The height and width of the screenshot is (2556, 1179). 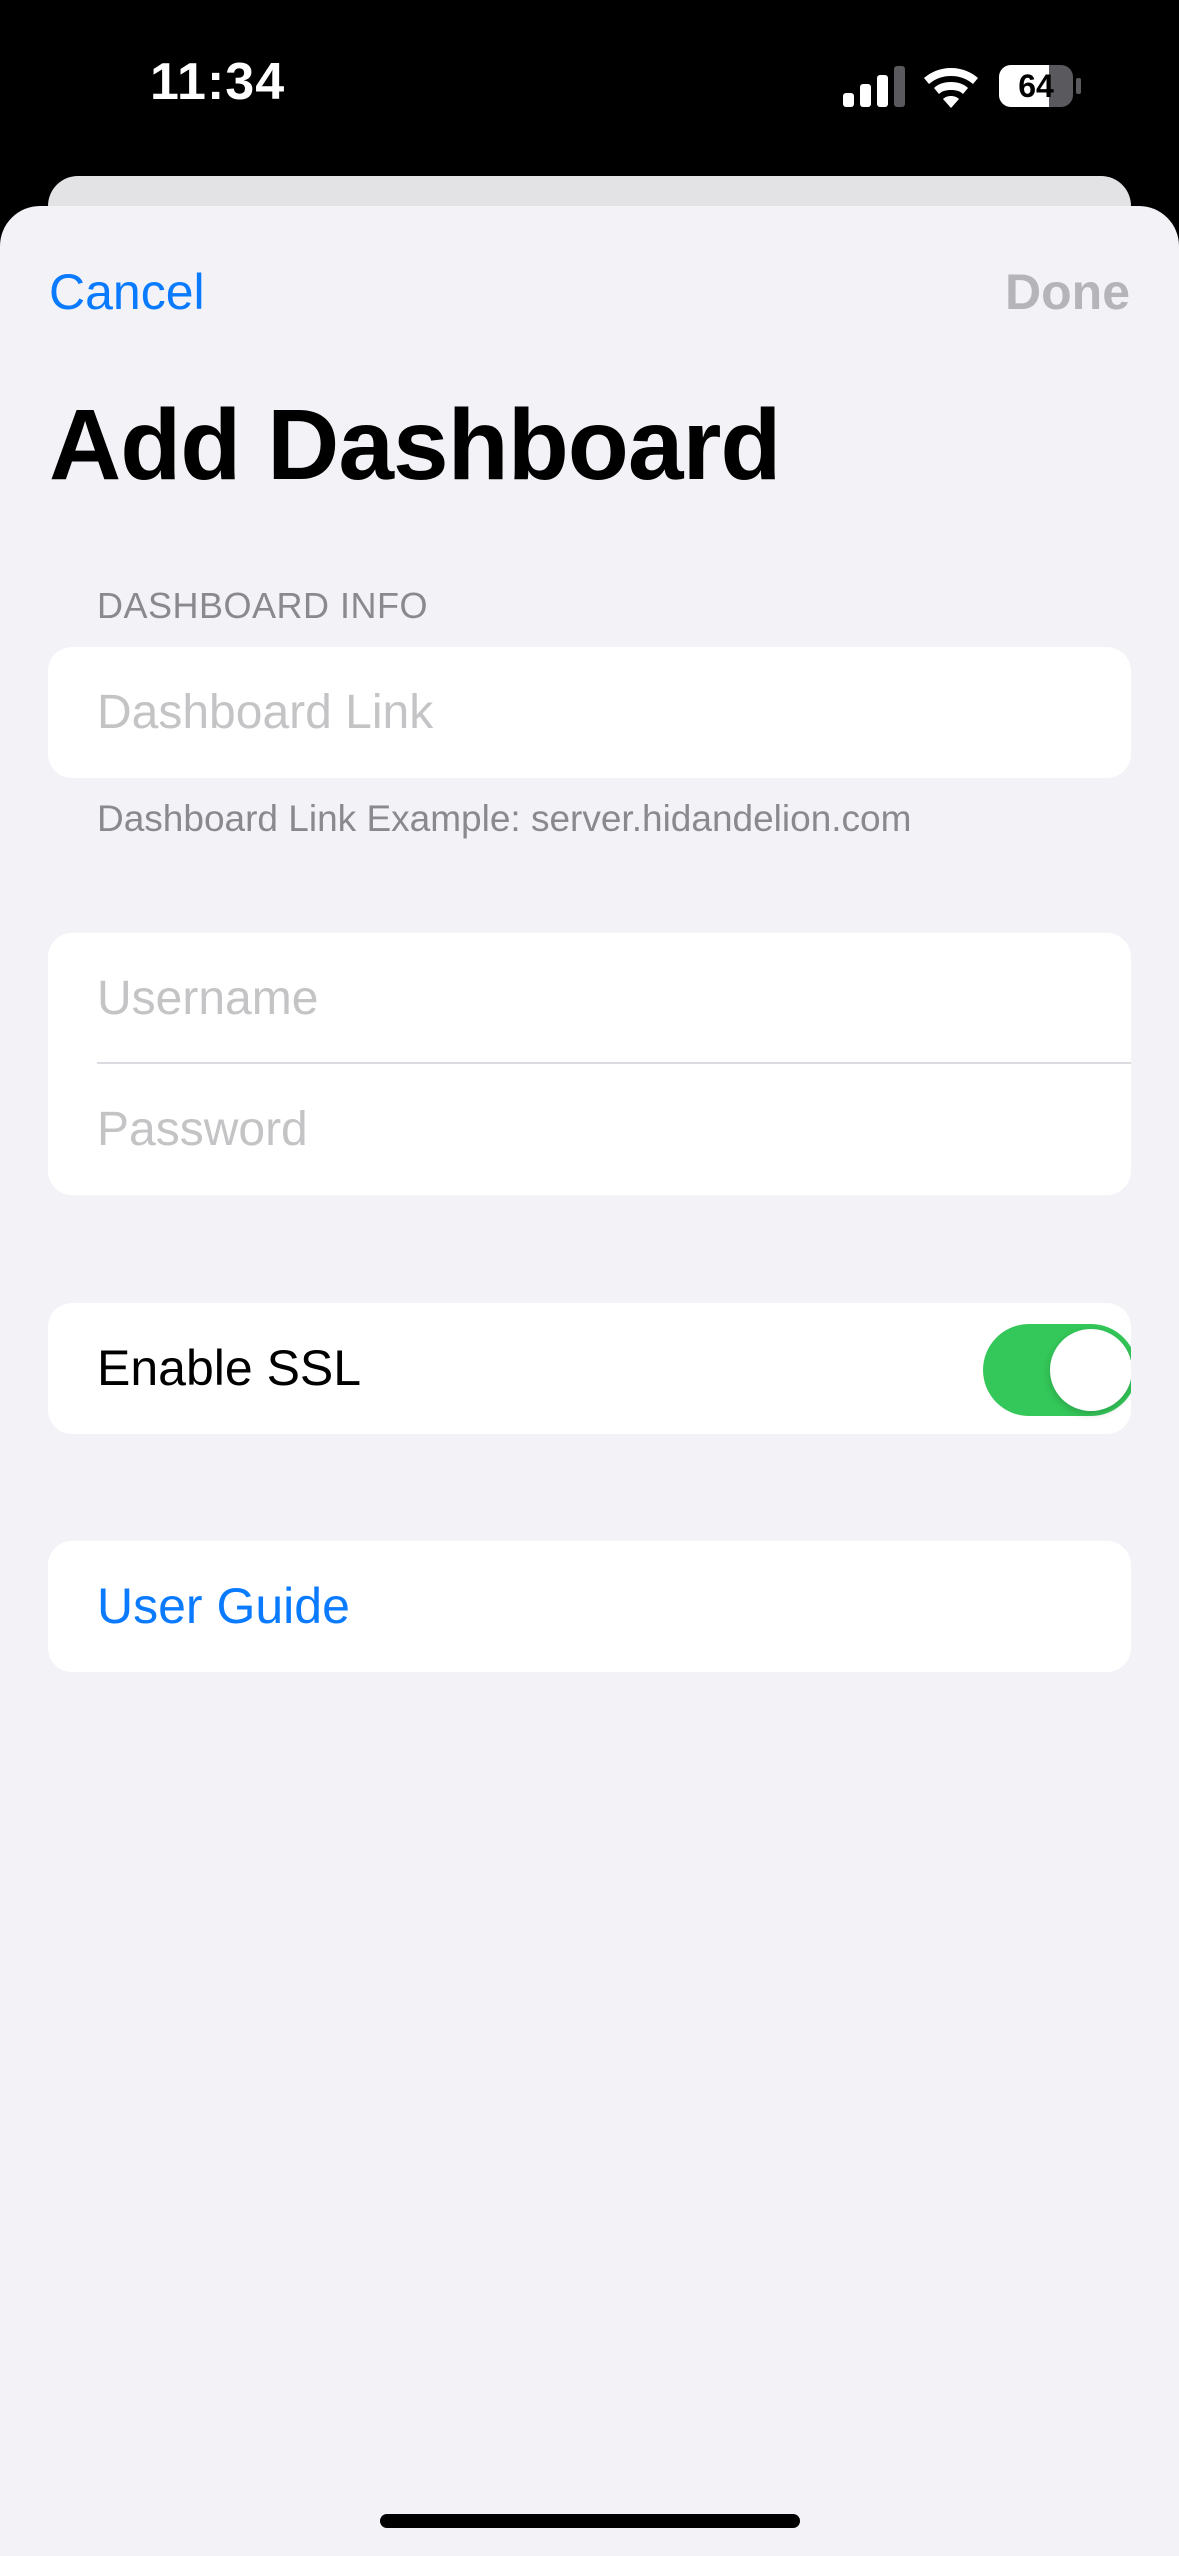 What do you see at coordinates (597, 712) in the screenshot?
I see `dashboard-link-input` at bounding box center [597, 712].